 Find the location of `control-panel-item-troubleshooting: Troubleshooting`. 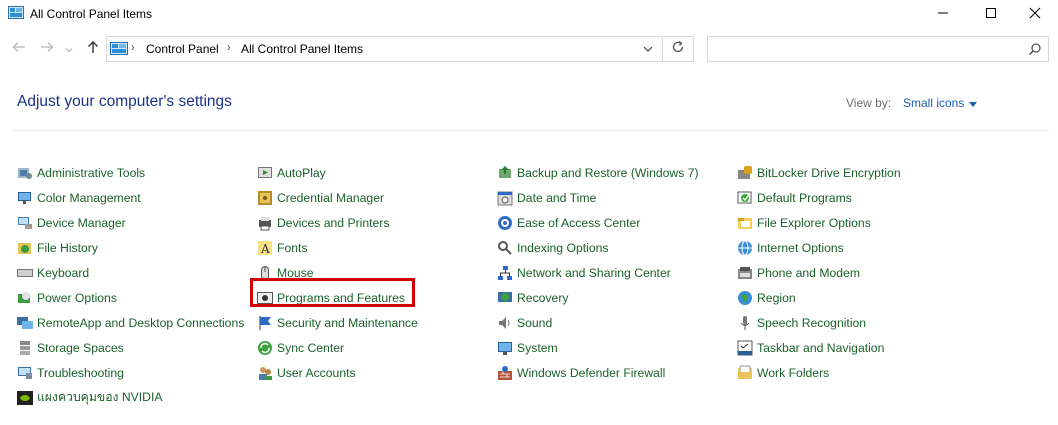

control-panel-item-troubleshooting: Troubleshooting is located at coordinates (130, 372).